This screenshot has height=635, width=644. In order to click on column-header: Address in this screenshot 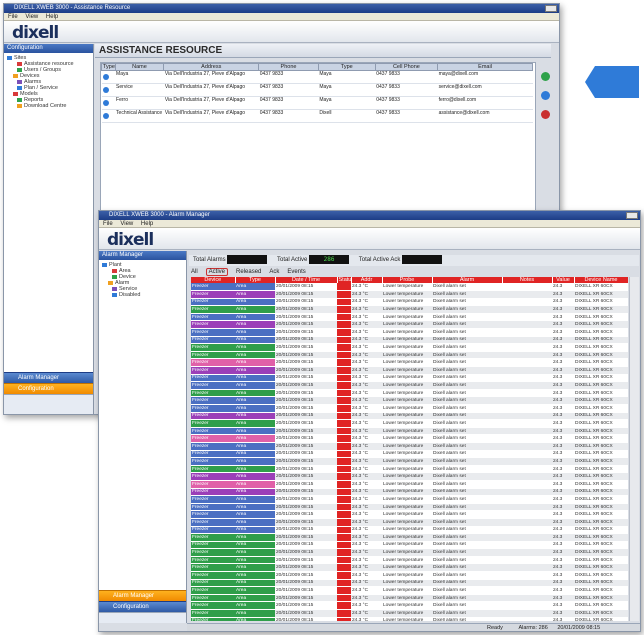, I will do `click(211, 67)`.